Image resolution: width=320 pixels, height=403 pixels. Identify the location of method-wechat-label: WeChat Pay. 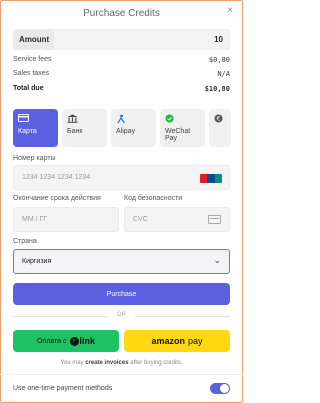
(178, 135).